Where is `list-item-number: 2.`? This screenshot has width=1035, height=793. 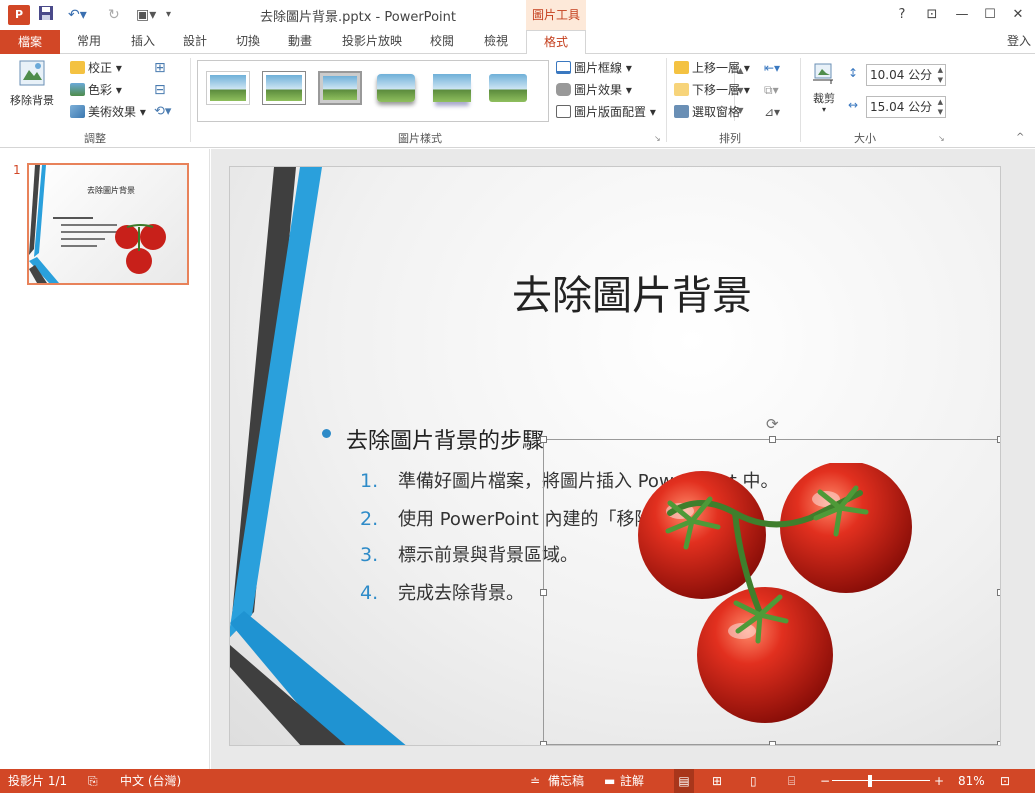 list-item-number: 2. is located at coordinates (369, 519).